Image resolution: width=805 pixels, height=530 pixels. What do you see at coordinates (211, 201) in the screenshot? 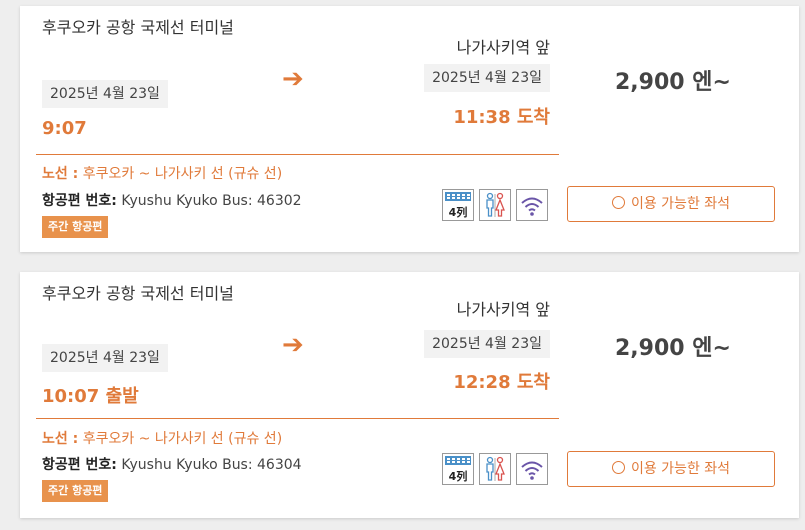
I see `flight-value: Kyushu Kyuko Bus: 46302` at bounding box center [211, 201].